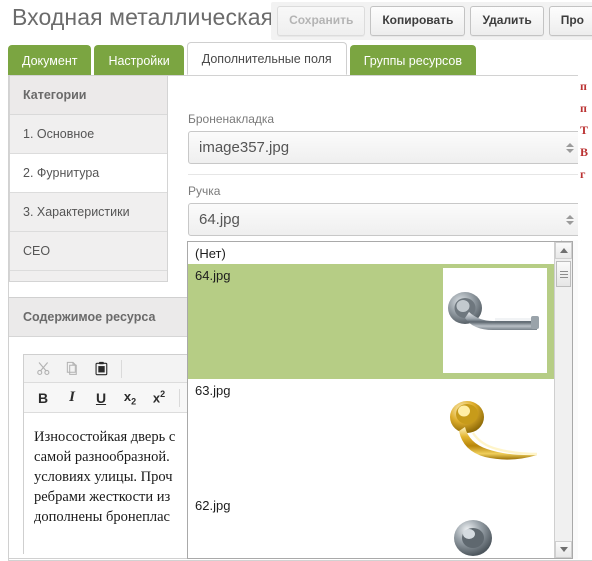  What do you see at coordinates (495, 320) in the screenshot?
I see `chrome-lever-handle-thumbnail` at bounding box center [495, 320].